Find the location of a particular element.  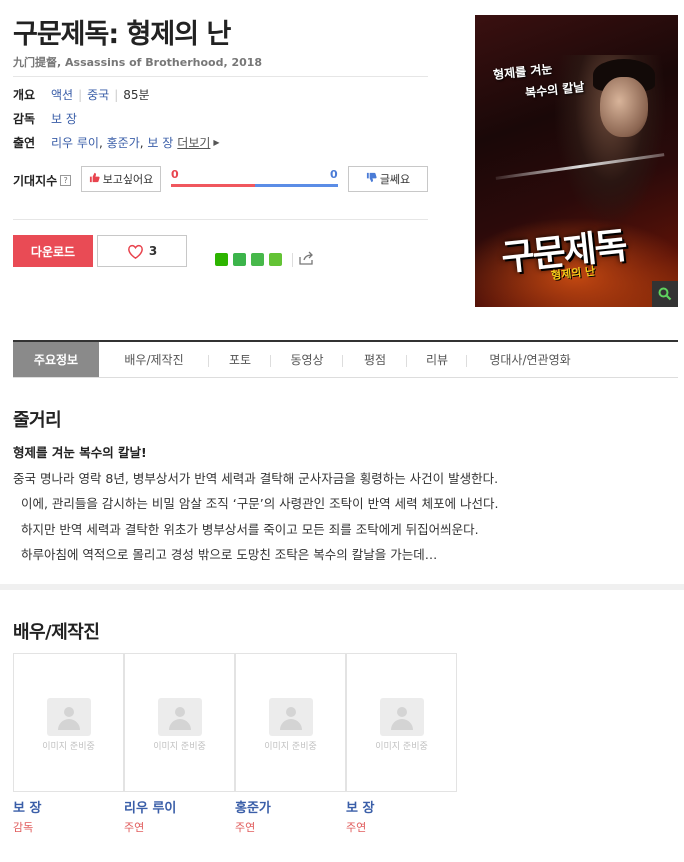

zoom-button is located at coordinates (665, 294).